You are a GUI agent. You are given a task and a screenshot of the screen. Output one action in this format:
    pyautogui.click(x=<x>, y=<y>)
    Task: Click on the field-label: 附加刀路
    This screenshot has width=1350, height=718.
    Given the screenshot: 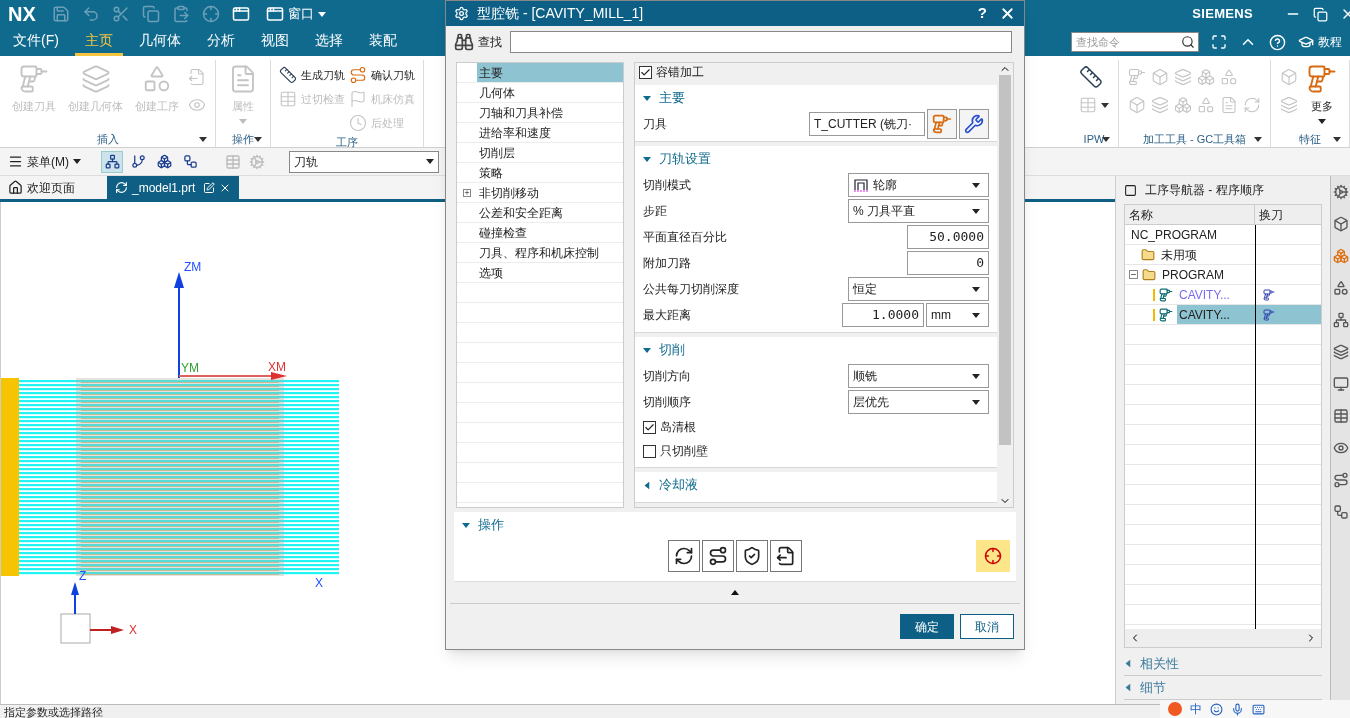 What is the action you would take?
    pyautogui.click(x=667, y=263)
    